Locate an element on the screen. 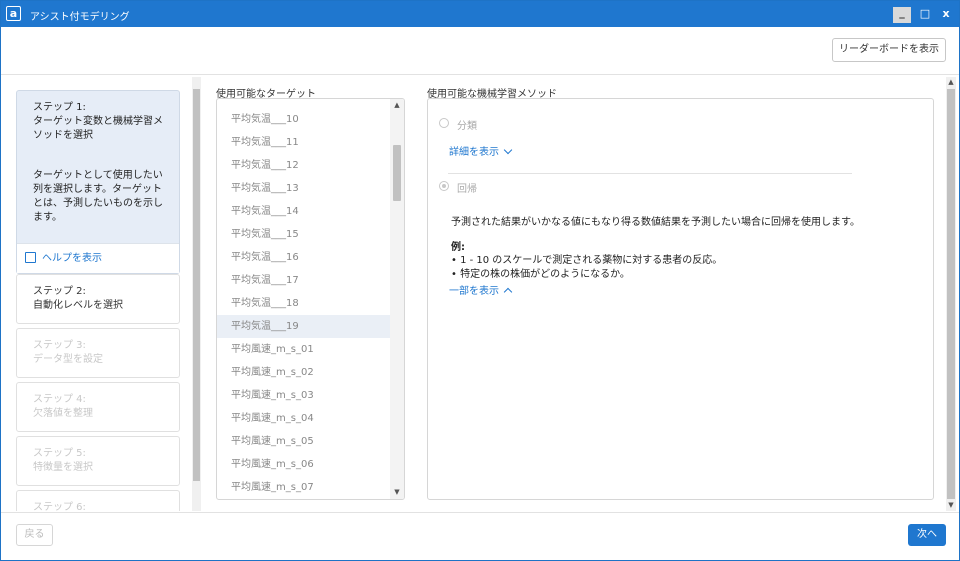 Image resolution: width=960 pixels, height=561 pixels. chevron-down-icon is located at coordinates (508, 150).